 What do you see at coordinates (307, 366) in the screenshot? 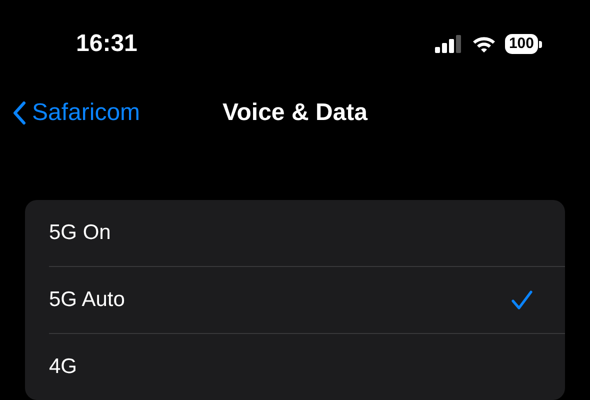
I see `option-row: 4G` at bounding box center [307, 366].